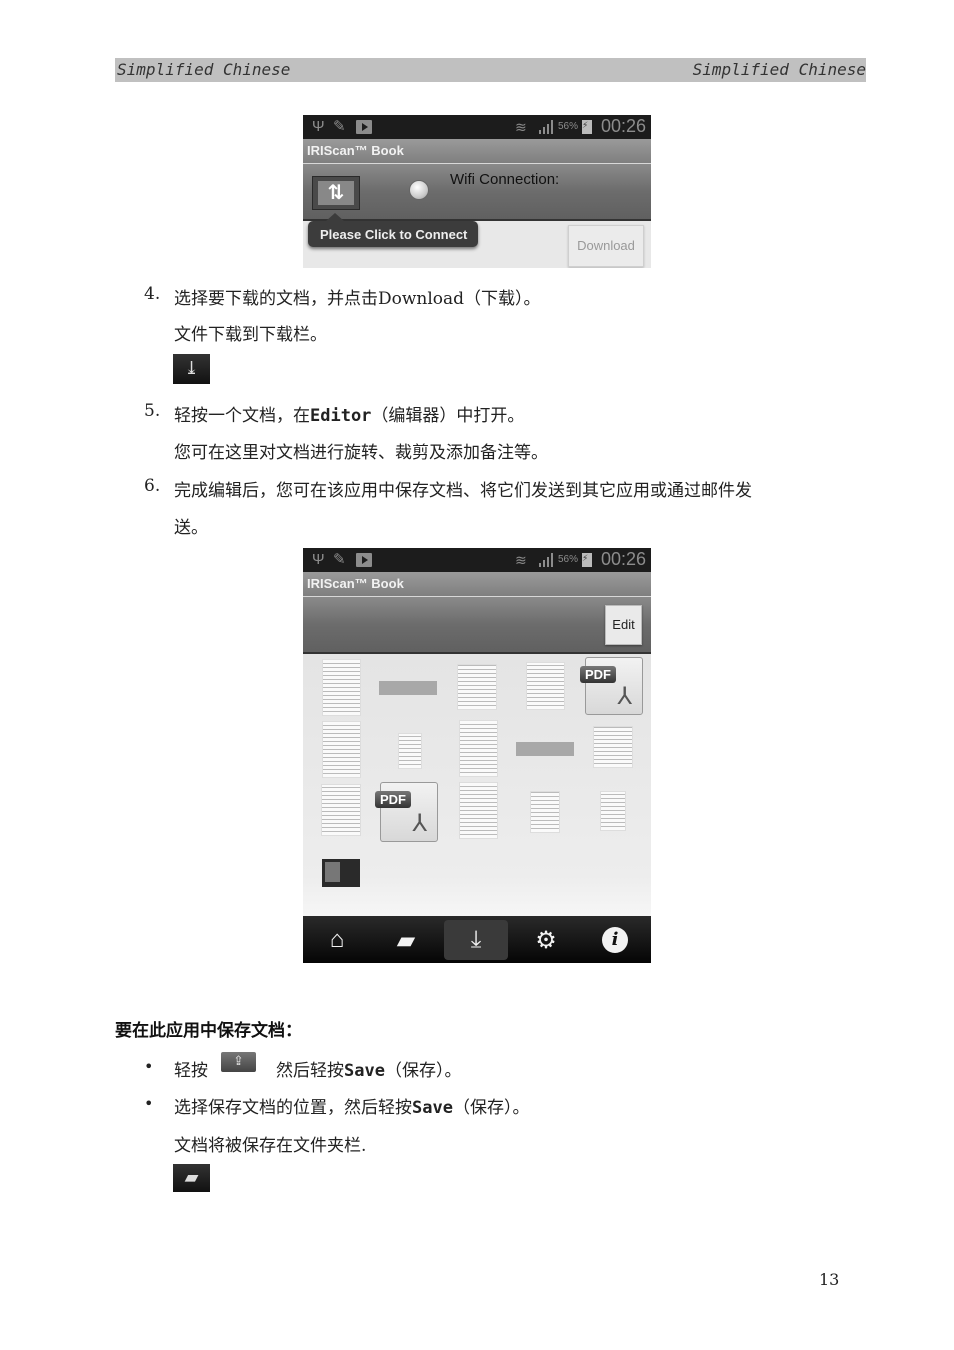 This screenshot has width=954, height=1350. I want to click on edit-button: Edit, so click(623, 625).